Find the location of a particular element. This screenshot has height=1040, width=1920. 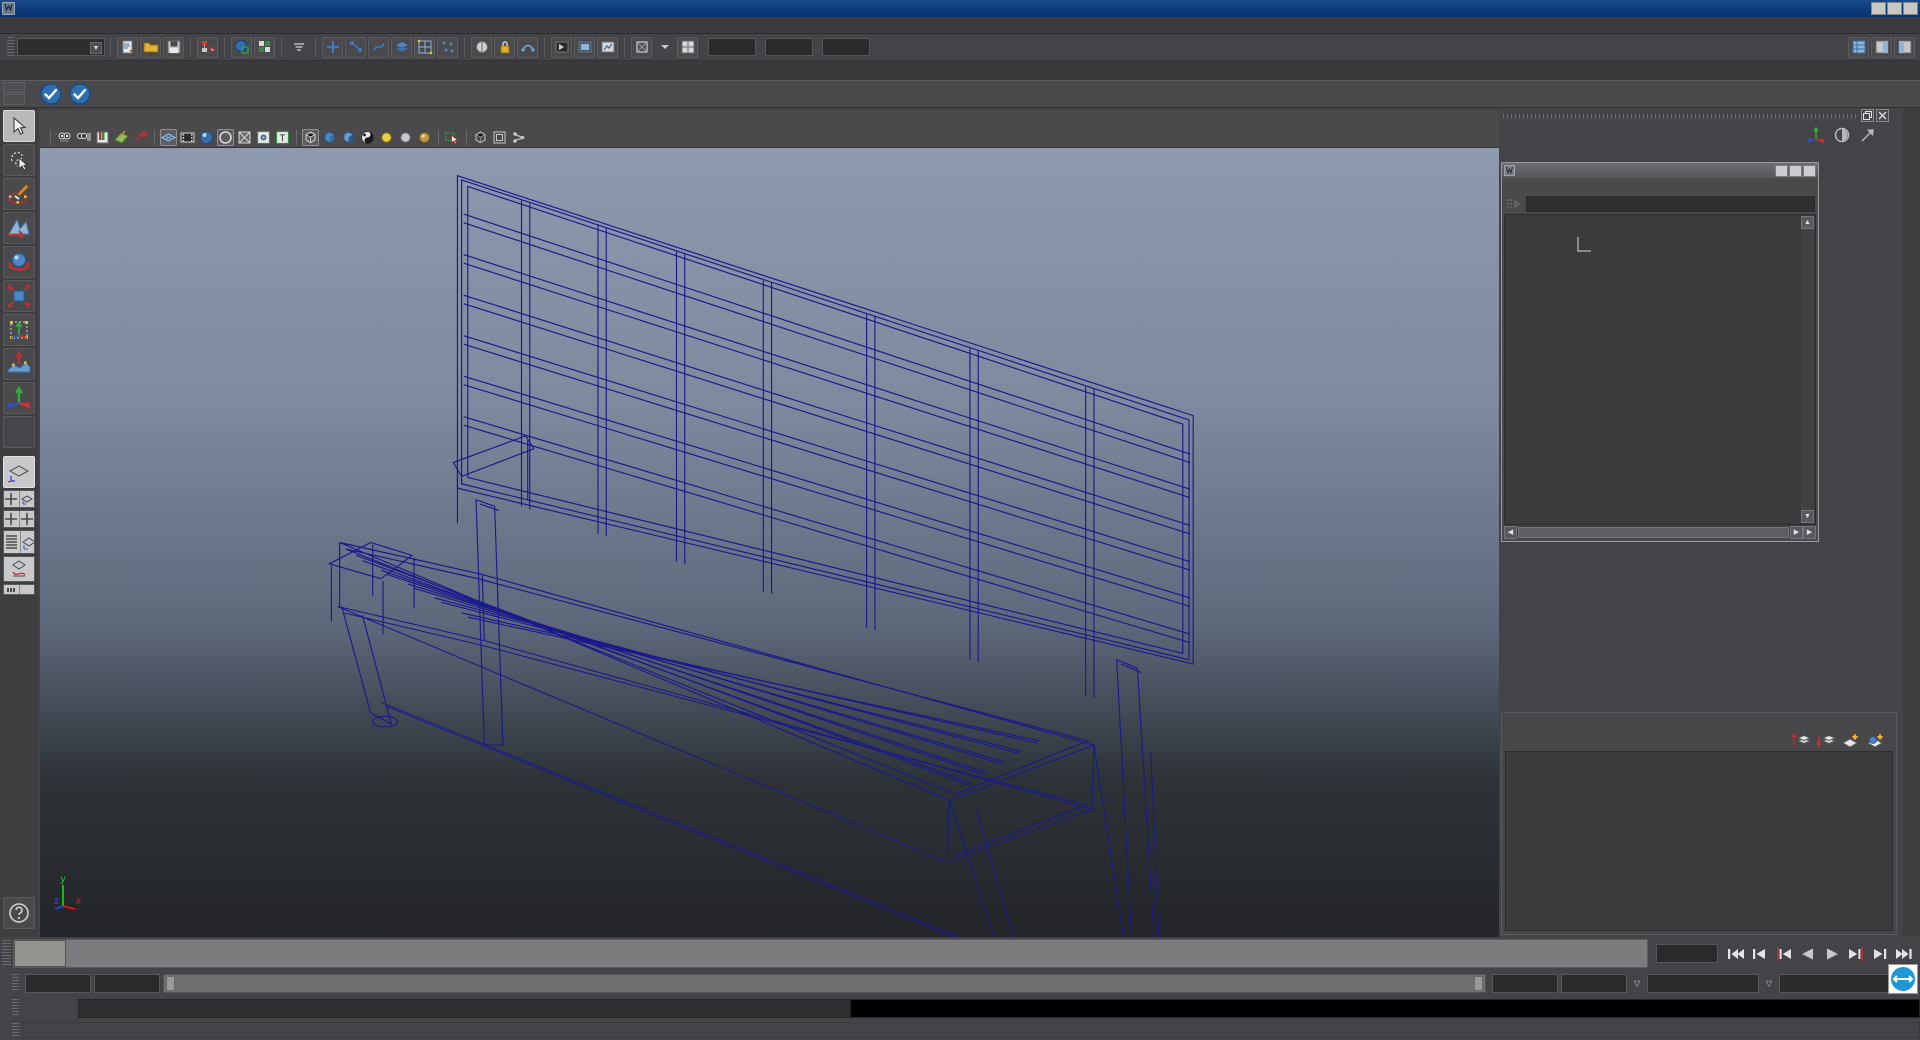

render-current-frame-icon is located at coordinates (561, 47).